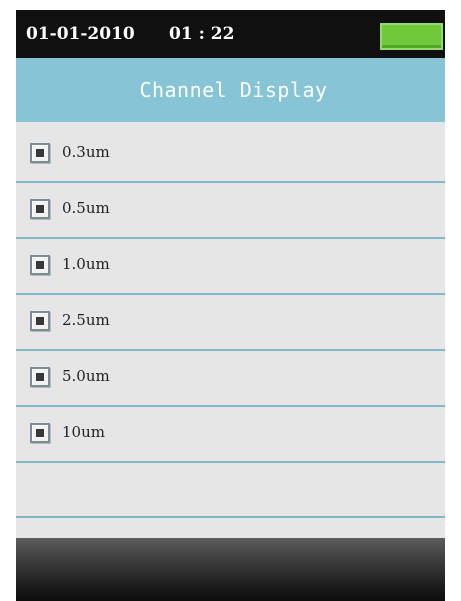 This screenshot has height=601, width=461. Describe the element at coordinates (411, 36) in the screenshot. I see `battery-full-icon` at that location.